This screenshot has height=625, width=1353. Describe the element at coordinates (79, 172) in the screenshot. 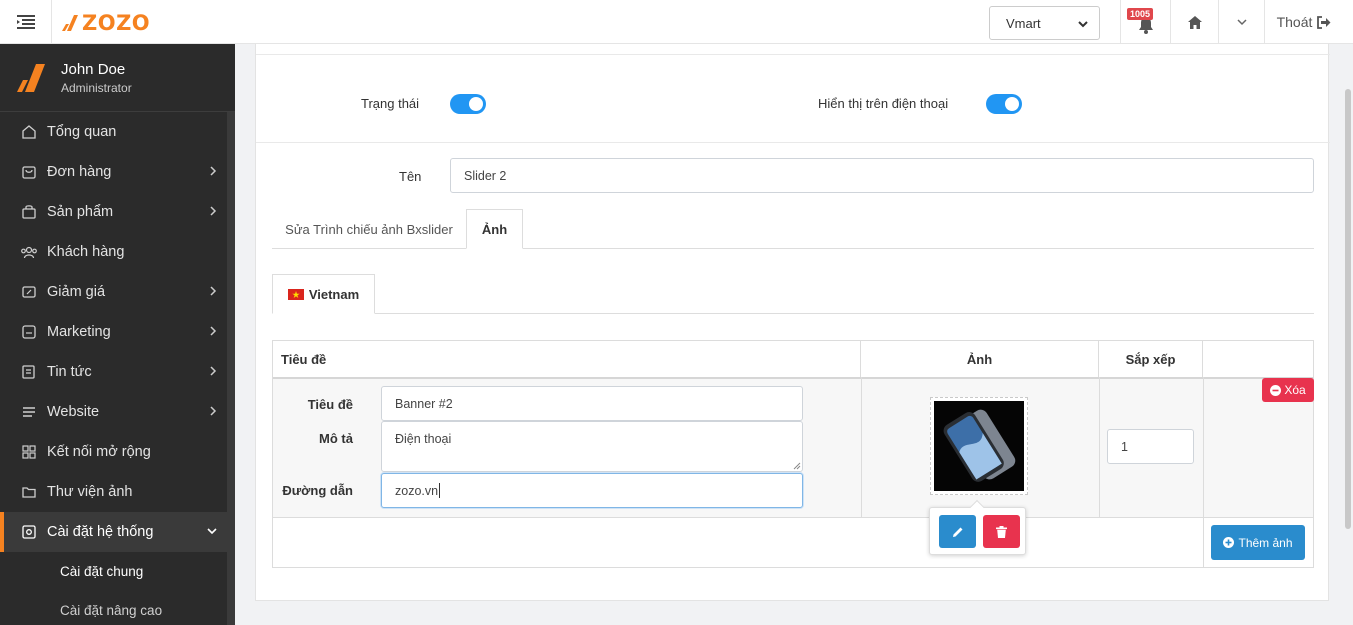

I see `sidebar-item-label: Đơn hàng` at that location.